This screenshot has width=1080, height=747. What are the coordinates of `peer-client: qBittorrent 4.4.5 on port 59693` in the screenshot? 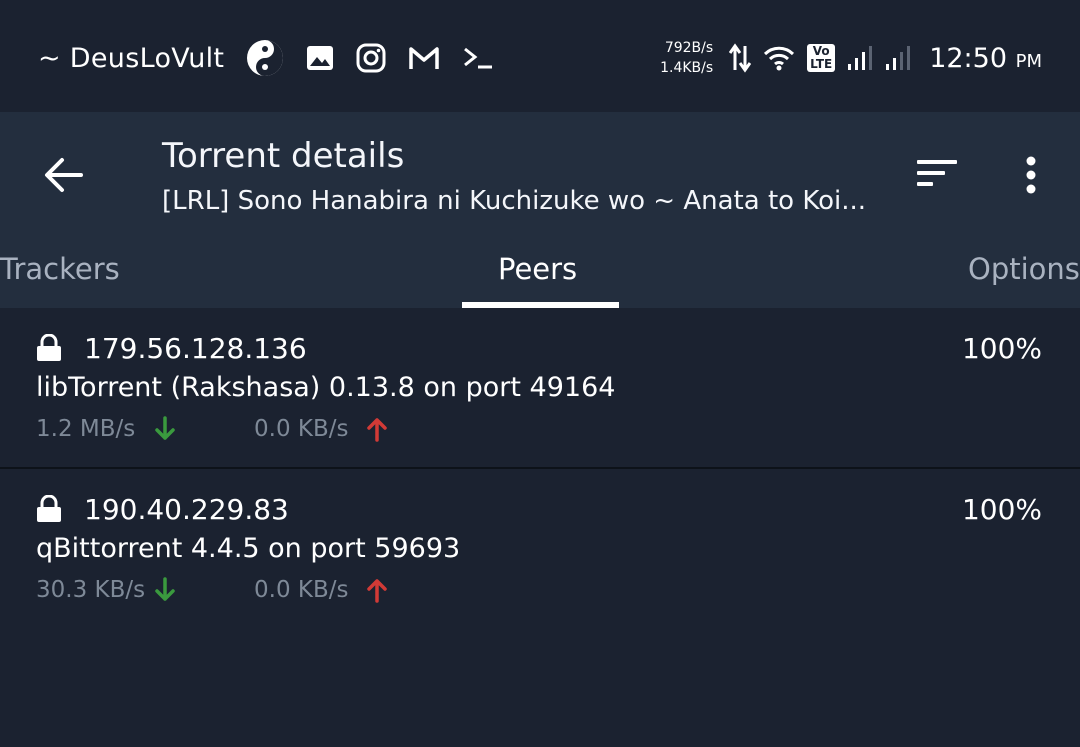 It's located at (248, 548).